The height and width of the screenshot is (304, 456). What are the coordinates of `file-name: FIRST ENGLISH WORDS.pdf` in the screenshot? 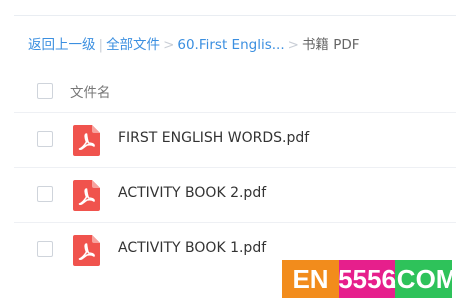 It's located at (213, 138).